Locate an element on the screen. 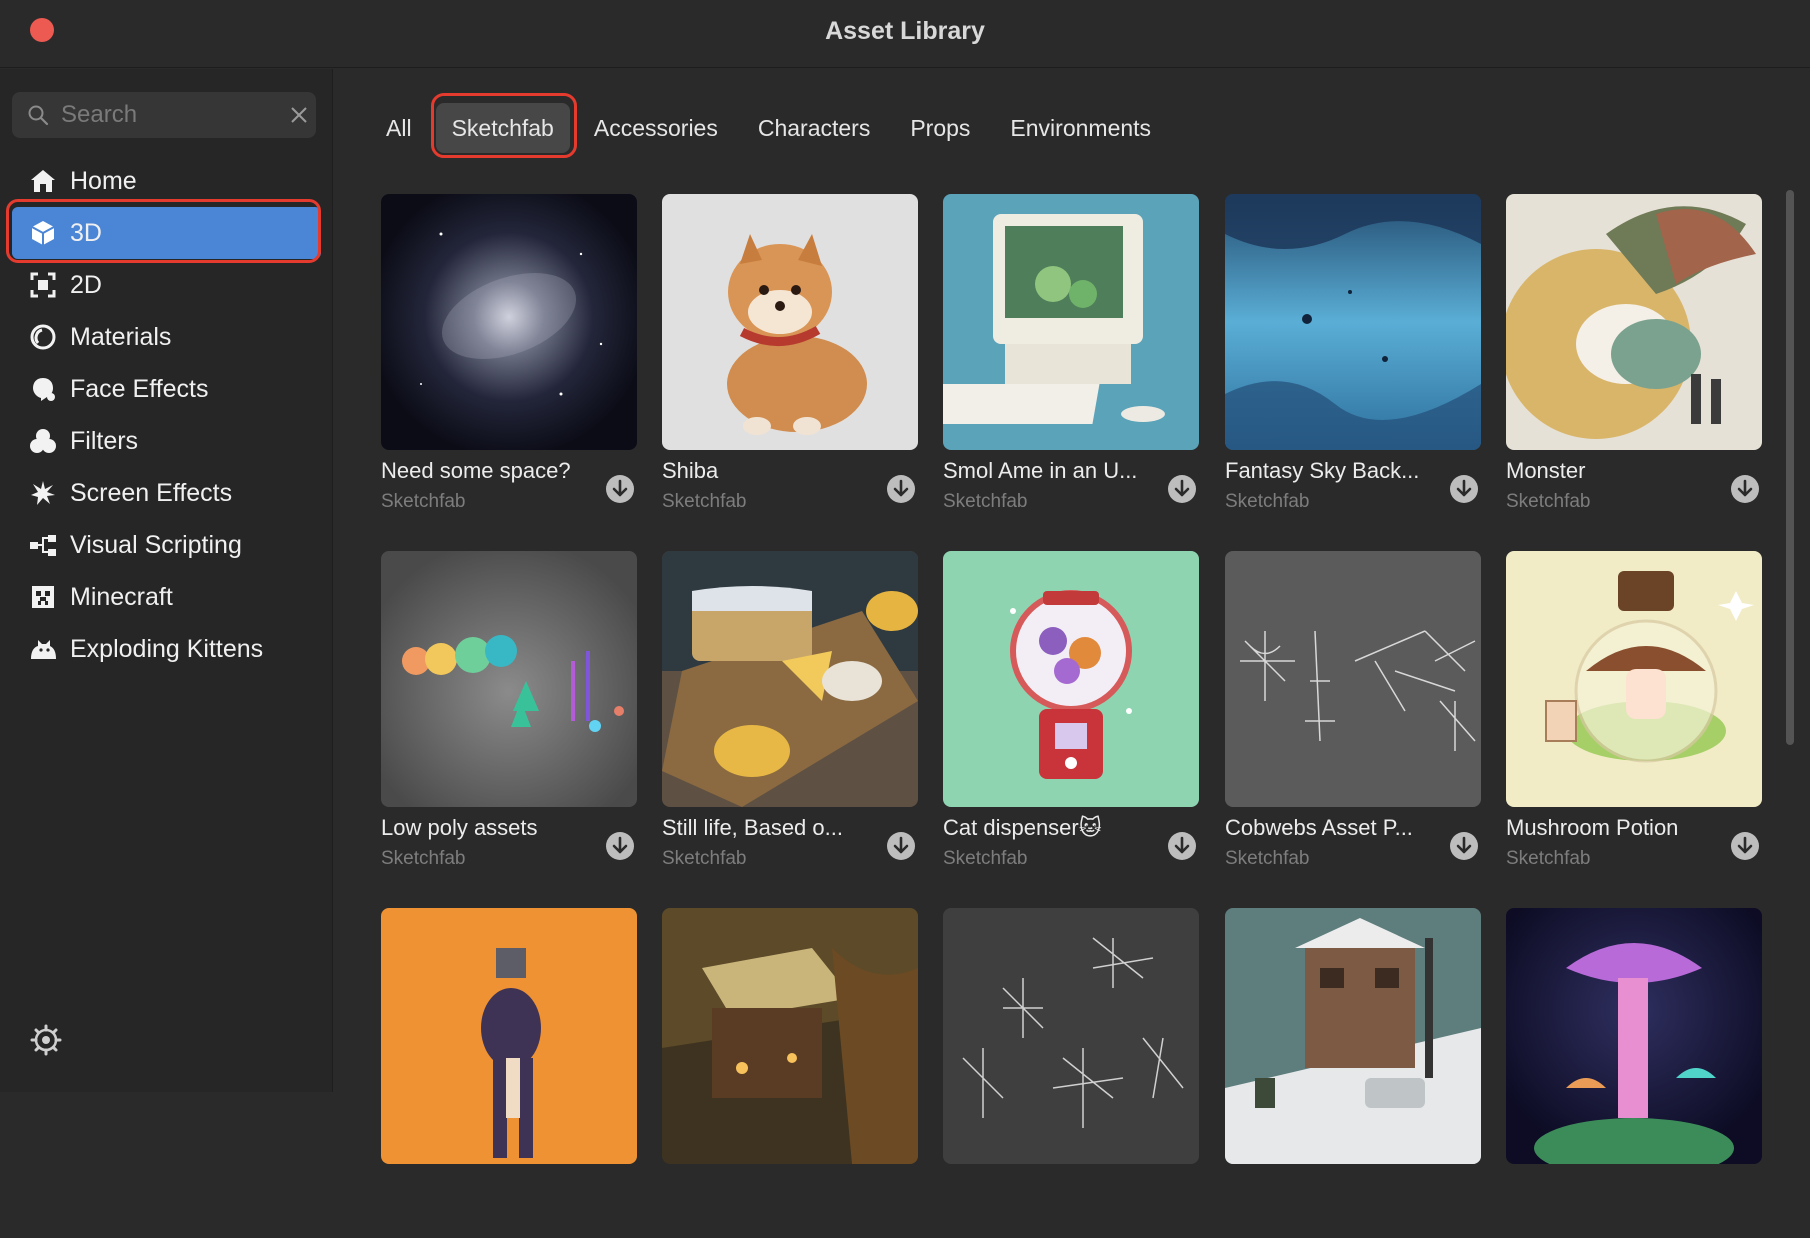  asset-card: Need some space? Sketchfab is located at coordinates (509, 359).